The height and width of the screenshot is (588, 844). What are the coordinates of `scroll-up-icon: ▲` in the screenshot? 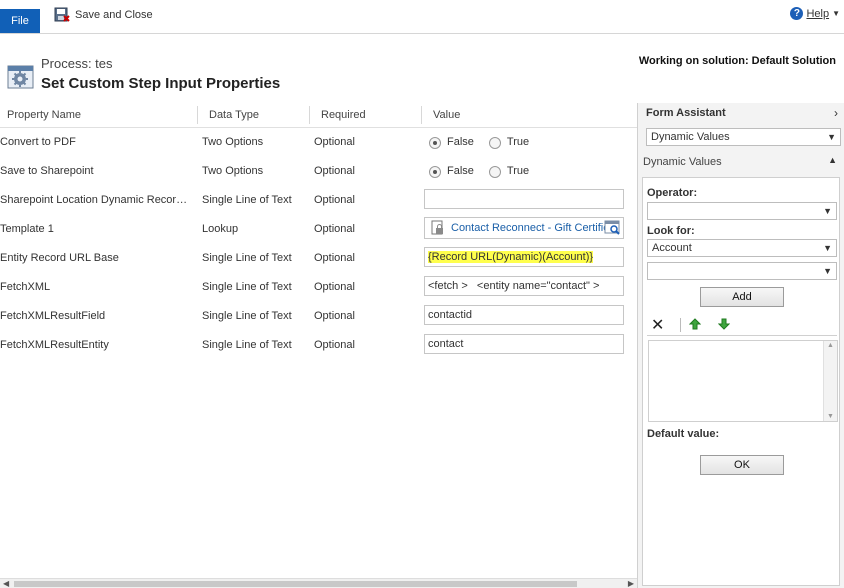 It's located at (830, 345).